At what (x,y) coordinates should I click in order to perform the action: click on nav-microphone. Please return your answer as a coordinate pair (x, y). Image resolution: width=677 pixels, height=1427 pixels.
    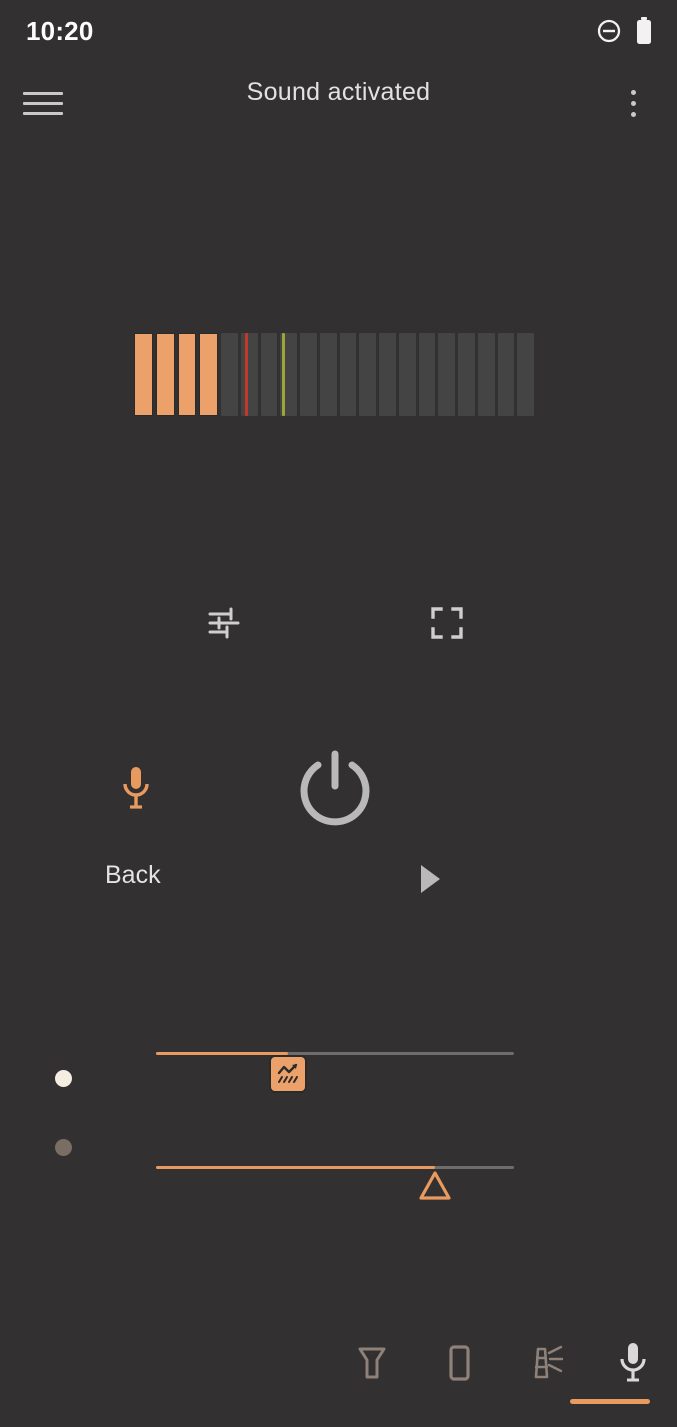
    Looking at the image, I should click on (633, 1363).